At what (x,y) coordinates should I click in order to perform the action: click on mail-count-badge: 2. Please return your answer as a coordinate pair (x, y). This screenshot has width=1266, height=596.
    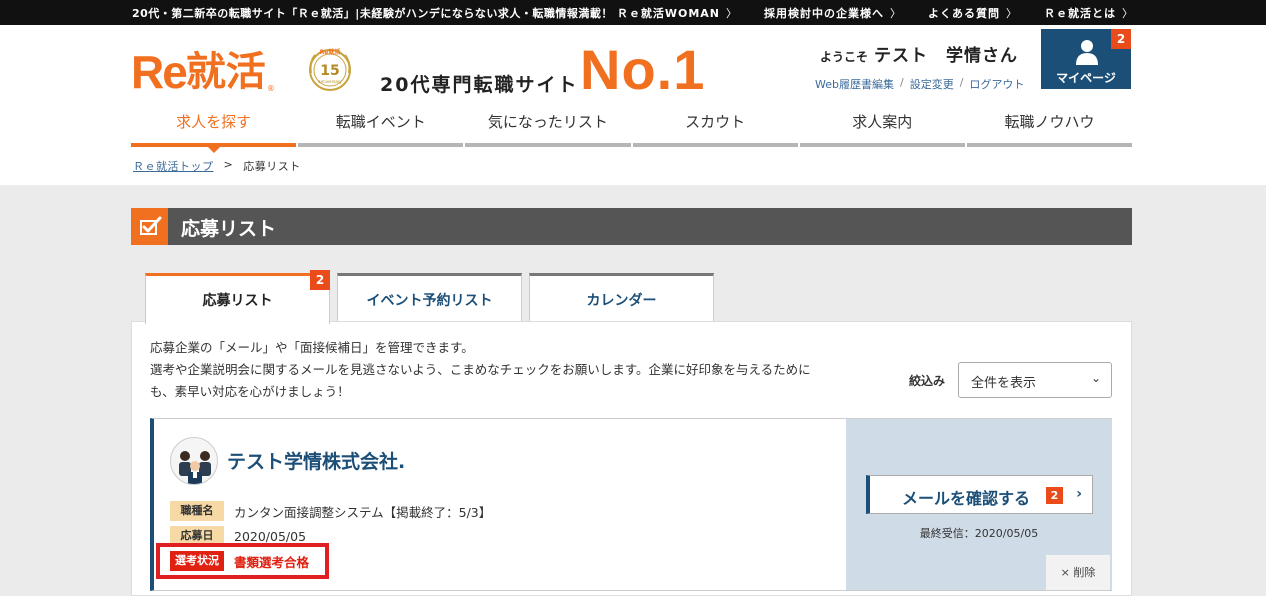
    Looking at the image, I should click on (1054, 495).